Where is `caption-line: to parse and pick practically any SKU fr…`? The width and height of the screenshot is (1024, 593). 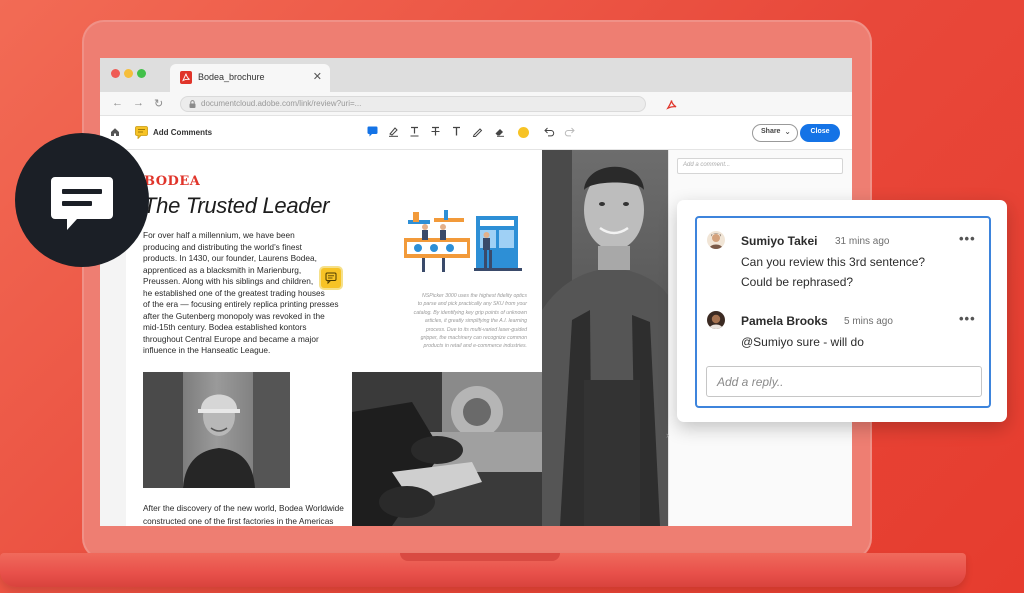
caption-line: to parse and pick practically any SKU fr… is located at coordinates (472, 304).